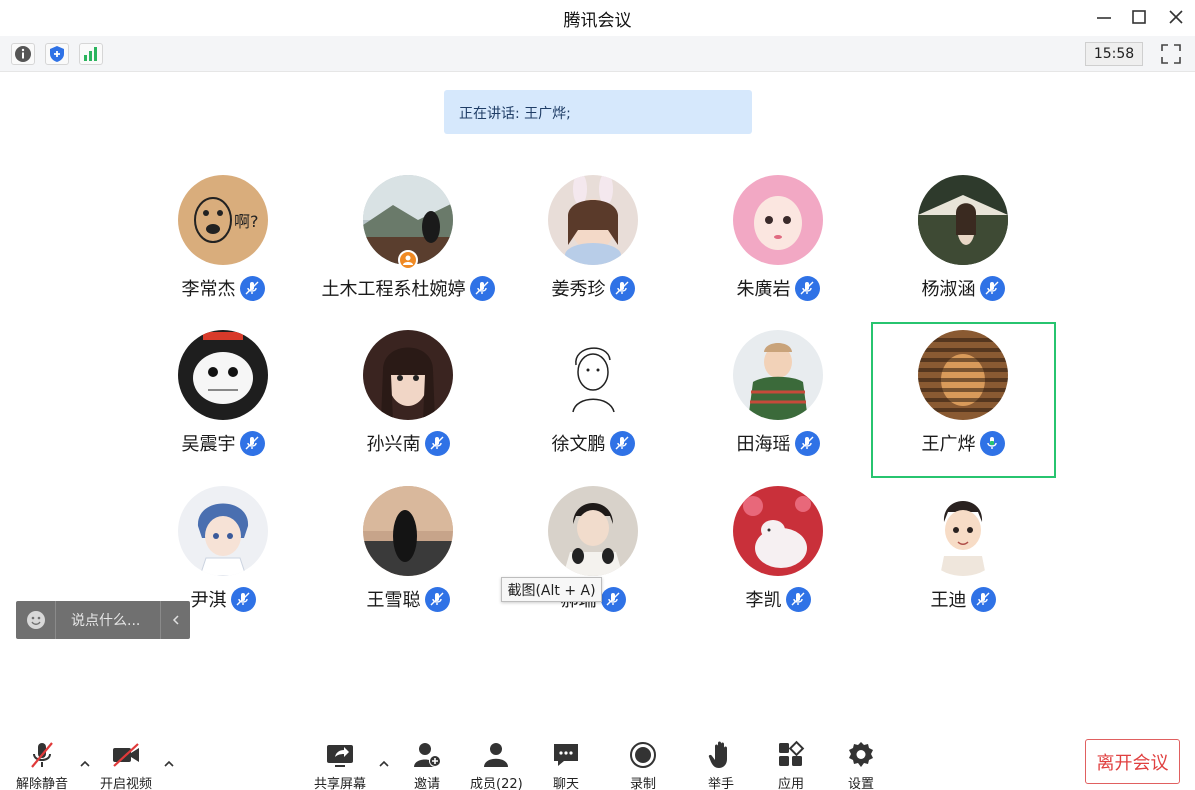  Describe the element at coordinates (408, 260) in the screenshot. I see `host-icon` at that location.